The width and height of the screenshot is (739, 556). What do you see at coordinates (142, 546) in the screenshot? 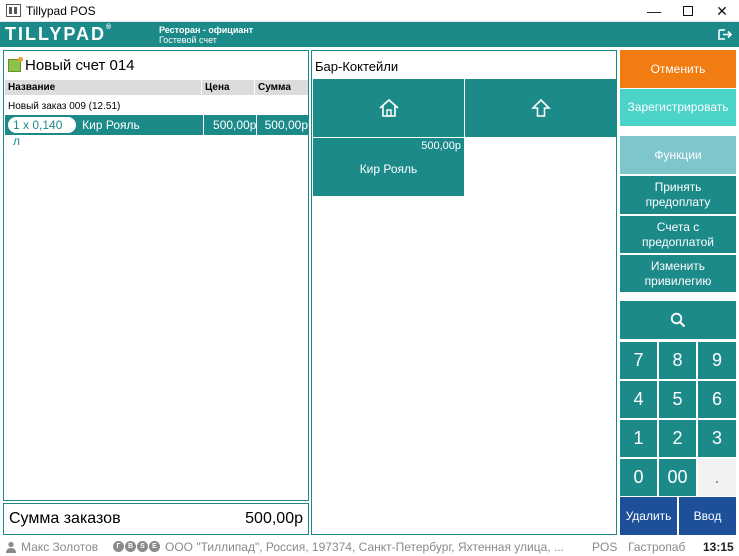
I see `status-badge: S` at bounding box center [142, 546].